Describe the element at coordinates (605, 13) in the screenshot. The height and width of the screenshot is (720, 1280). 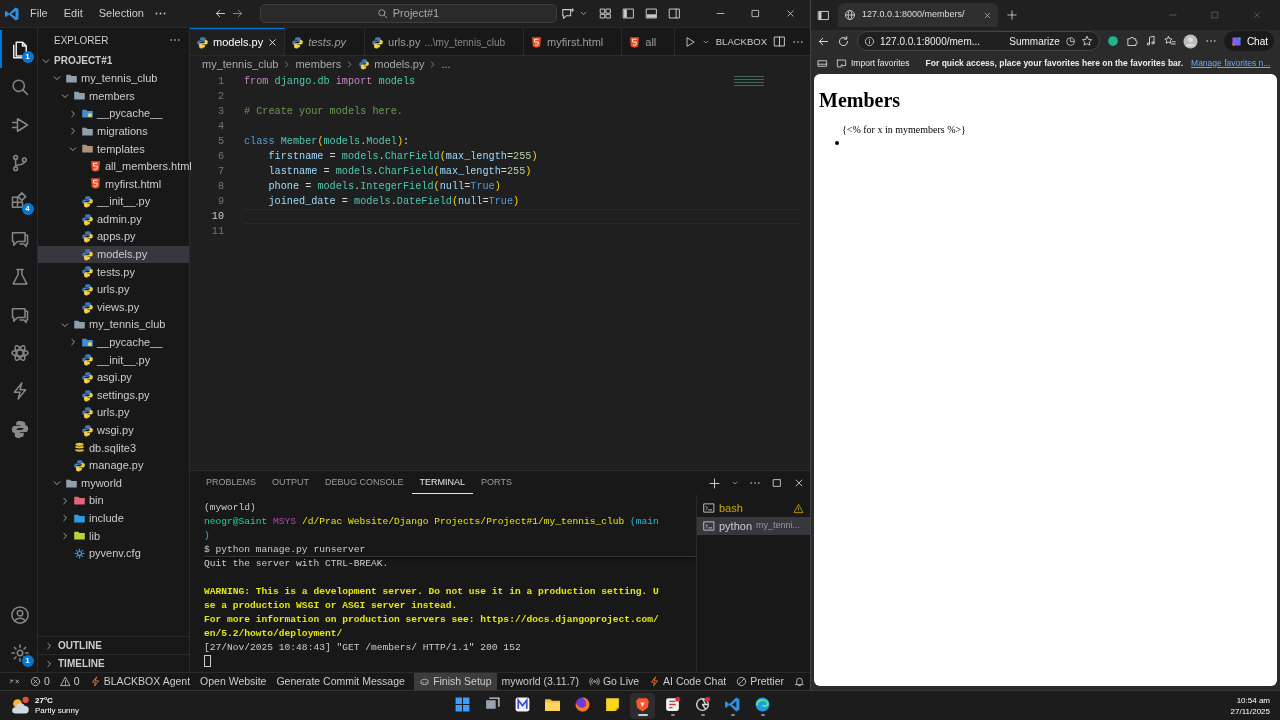
I see `layout-icon` at that location.